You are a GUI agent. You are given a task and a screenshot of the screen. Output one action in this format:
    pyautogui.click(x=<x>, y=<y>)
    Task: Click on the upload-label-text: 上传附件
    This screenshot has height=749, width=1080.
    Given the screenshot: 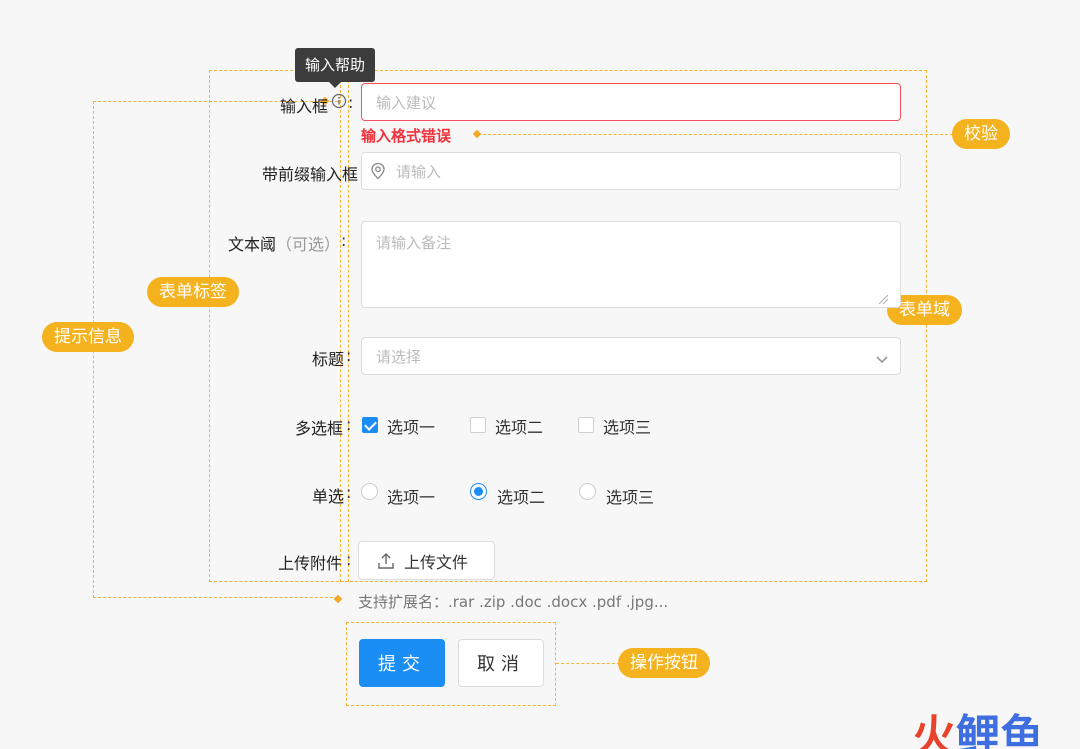 What is the action you would take?
    pyautogui.click(x=309, y=563)
    